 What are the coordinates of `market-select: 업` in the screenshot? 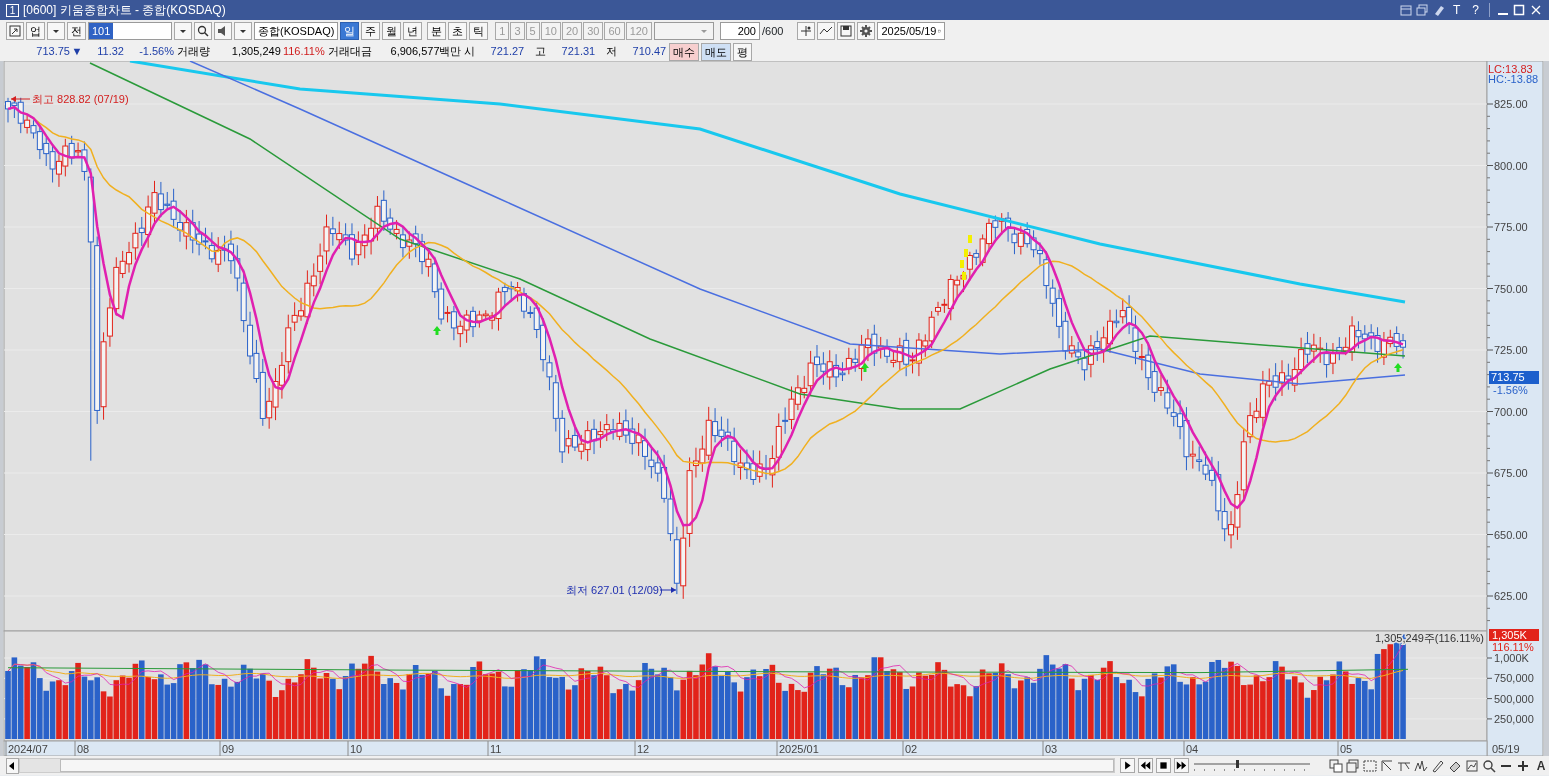 It's located at (35, 31).